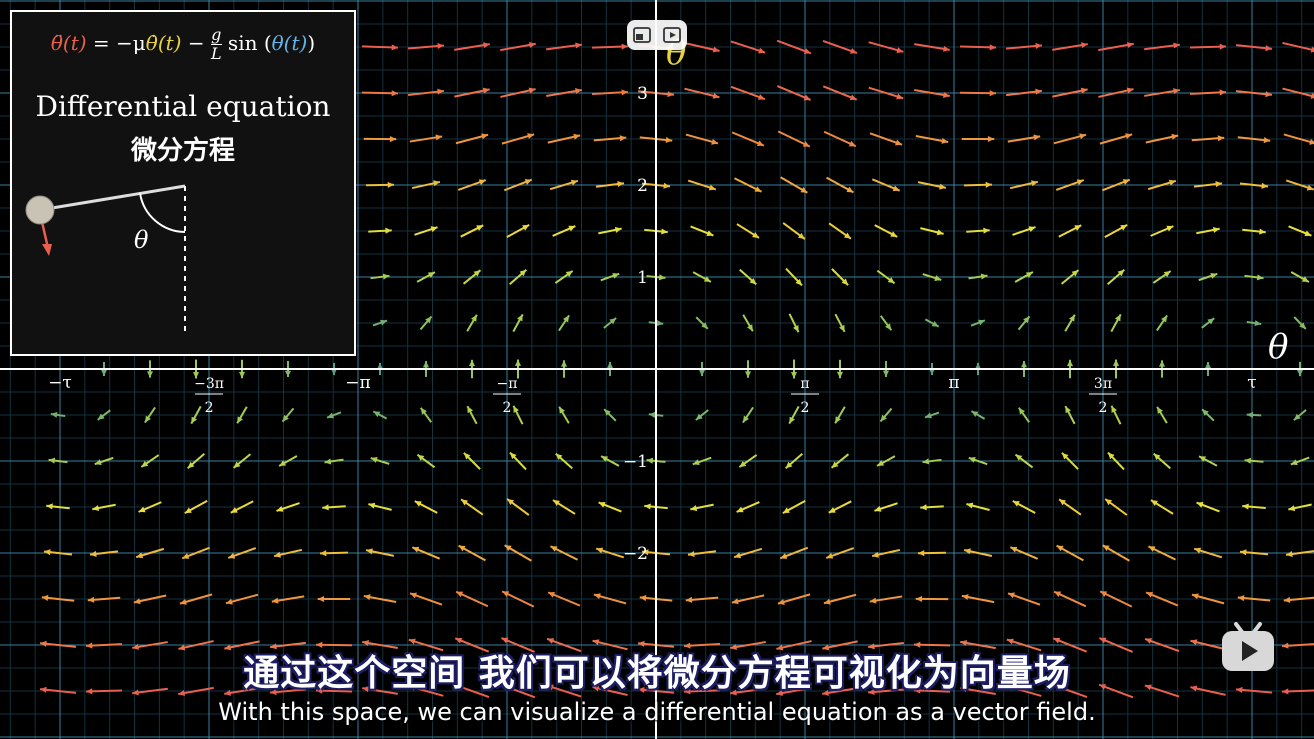  Describe the element at coordinates (953, 383) in the screenshot. I see `x-tick-label: π` at that location.